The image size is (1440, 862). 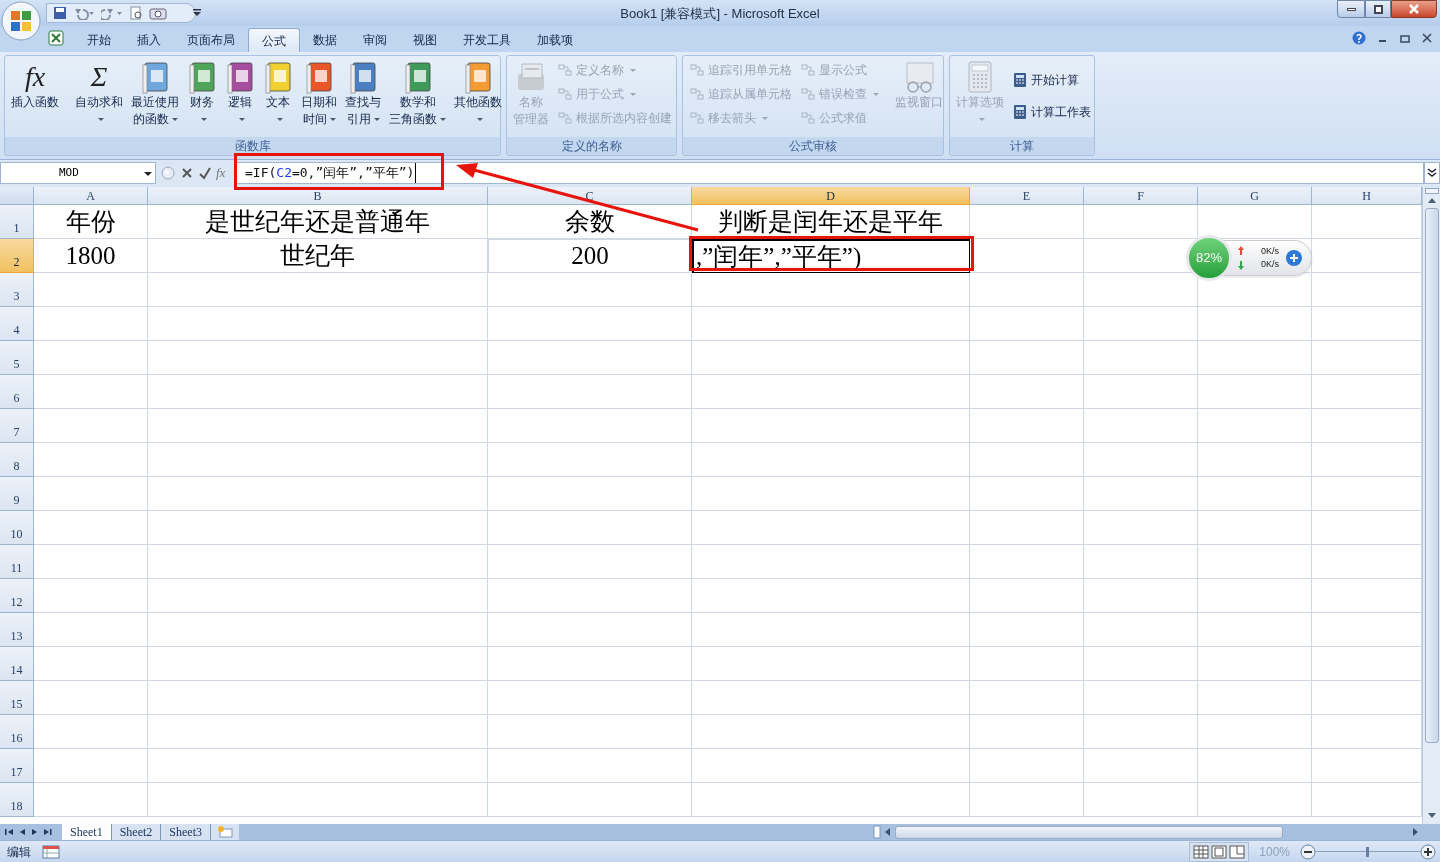 What do you see at coordinates (17, 324) in the screenshot?
I see `row-header: 4` at bounding box center [17, 324].